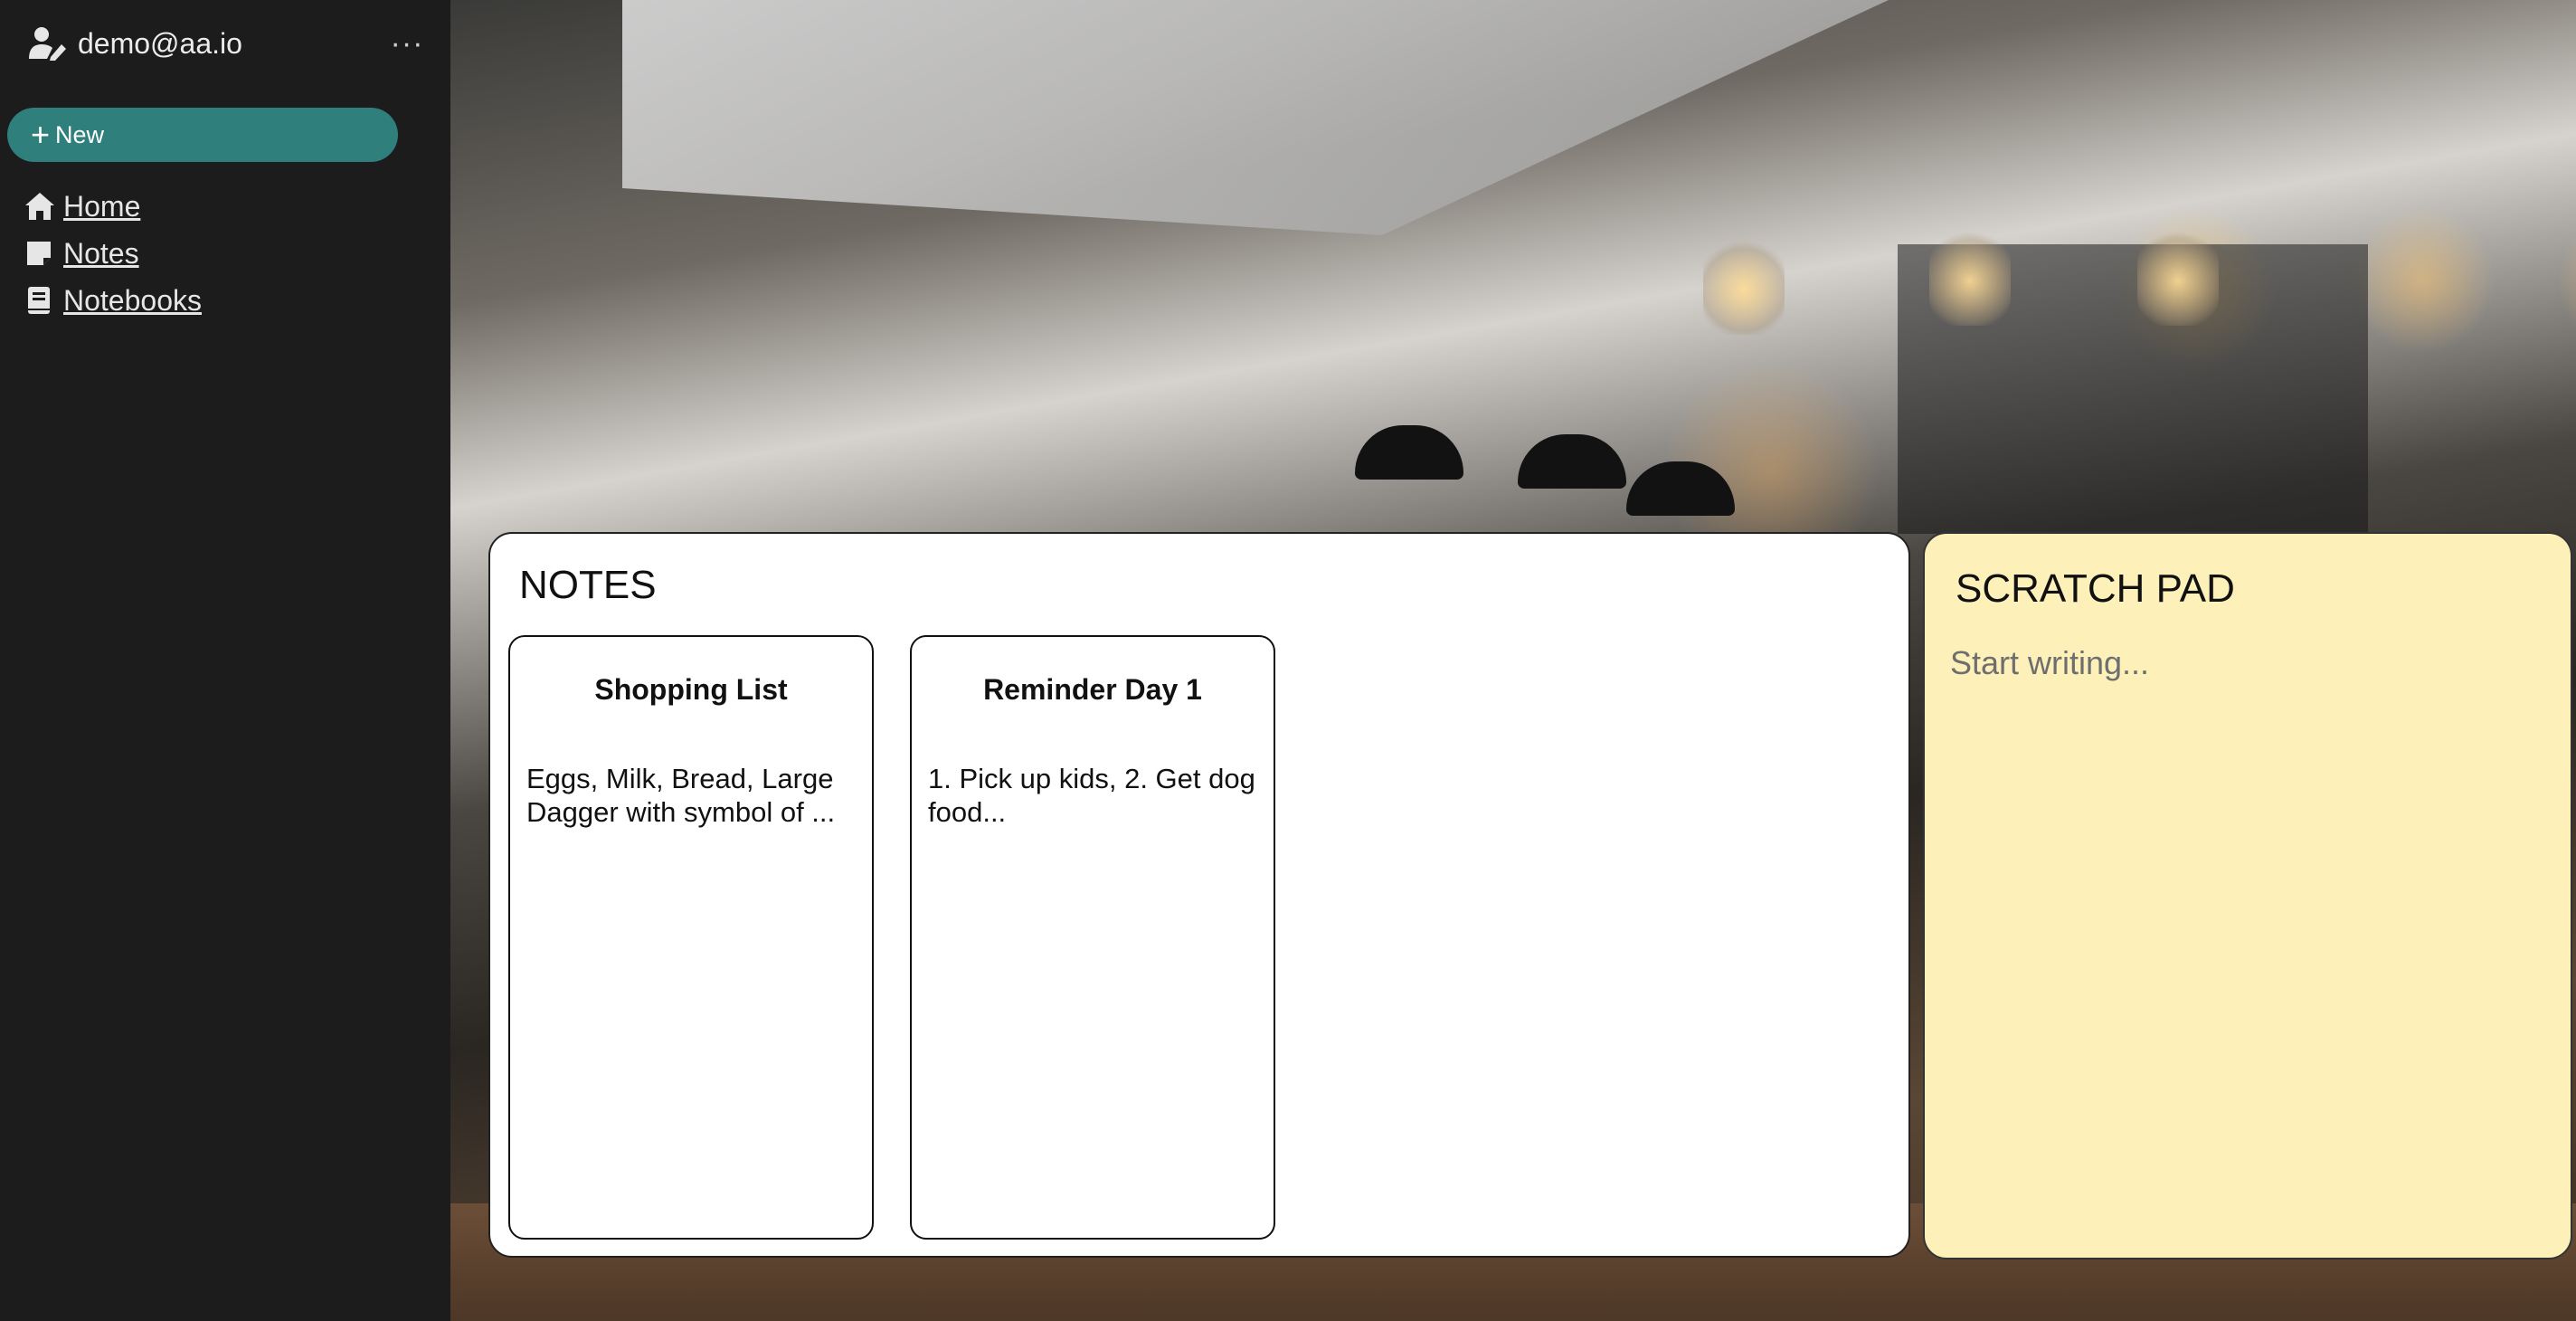 The height and width of the screenshot is (1321, 2576). I want to click on user-menu: demo@aa.io ···, so click(228, 43).